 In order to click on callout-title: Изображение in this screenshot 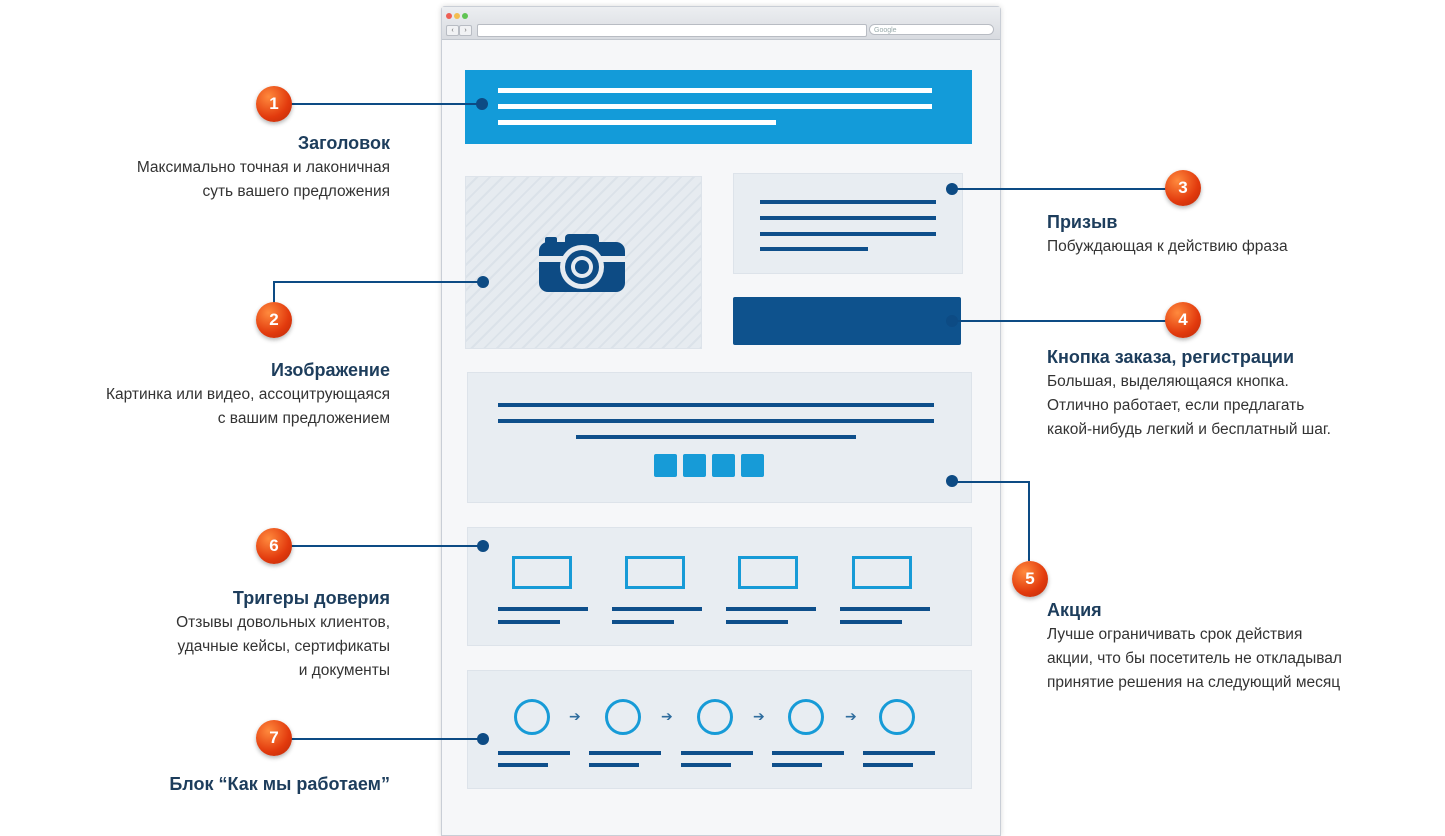, I will do `click(330, 370)`.